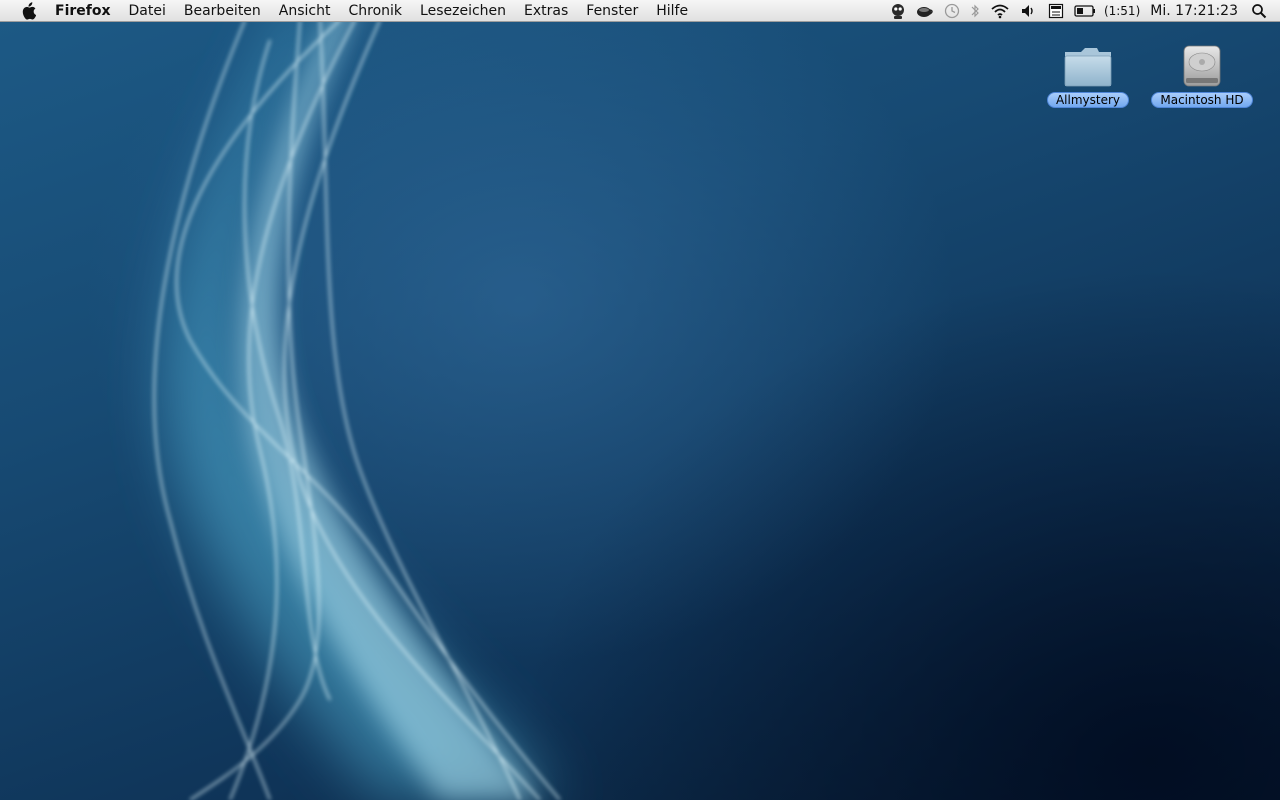 Image resolution: width=1280 pixels, height=800 pixels. What do you see at coordinates (672, 11) in the screenshot?
I see `menu-hilfe: Hilfe` at bounding box center [672, 11].